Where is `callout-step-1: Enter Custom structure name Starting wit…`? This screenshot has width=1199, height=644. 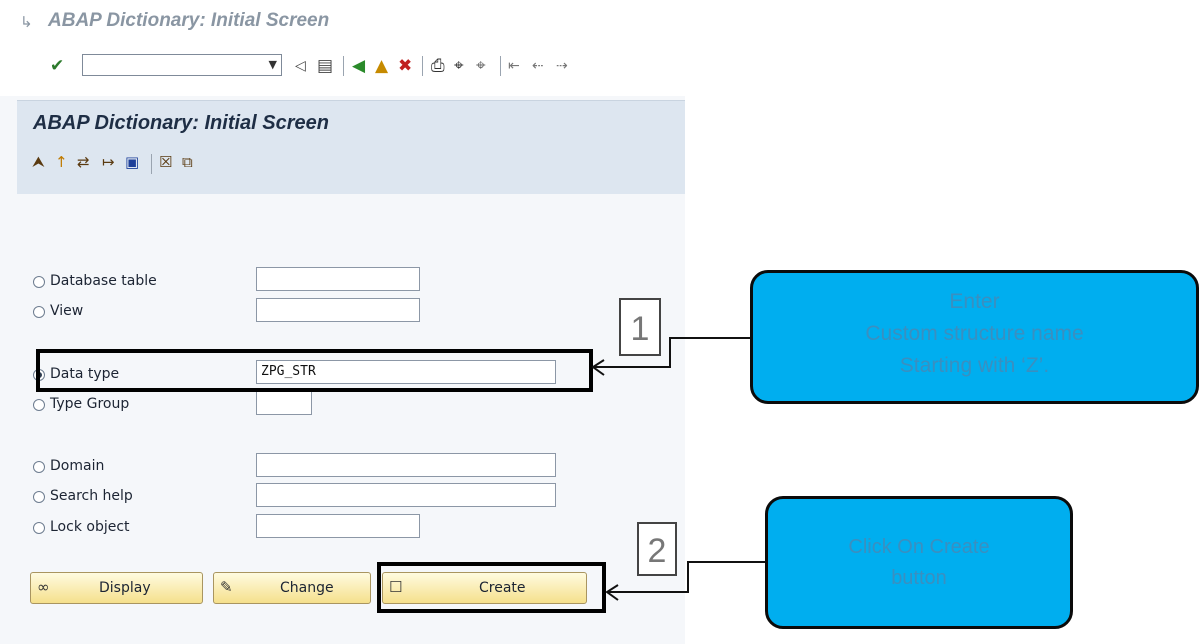
callout-step-1: Enter Custom structure name Starting wit… is located at coordinates (974, 337).